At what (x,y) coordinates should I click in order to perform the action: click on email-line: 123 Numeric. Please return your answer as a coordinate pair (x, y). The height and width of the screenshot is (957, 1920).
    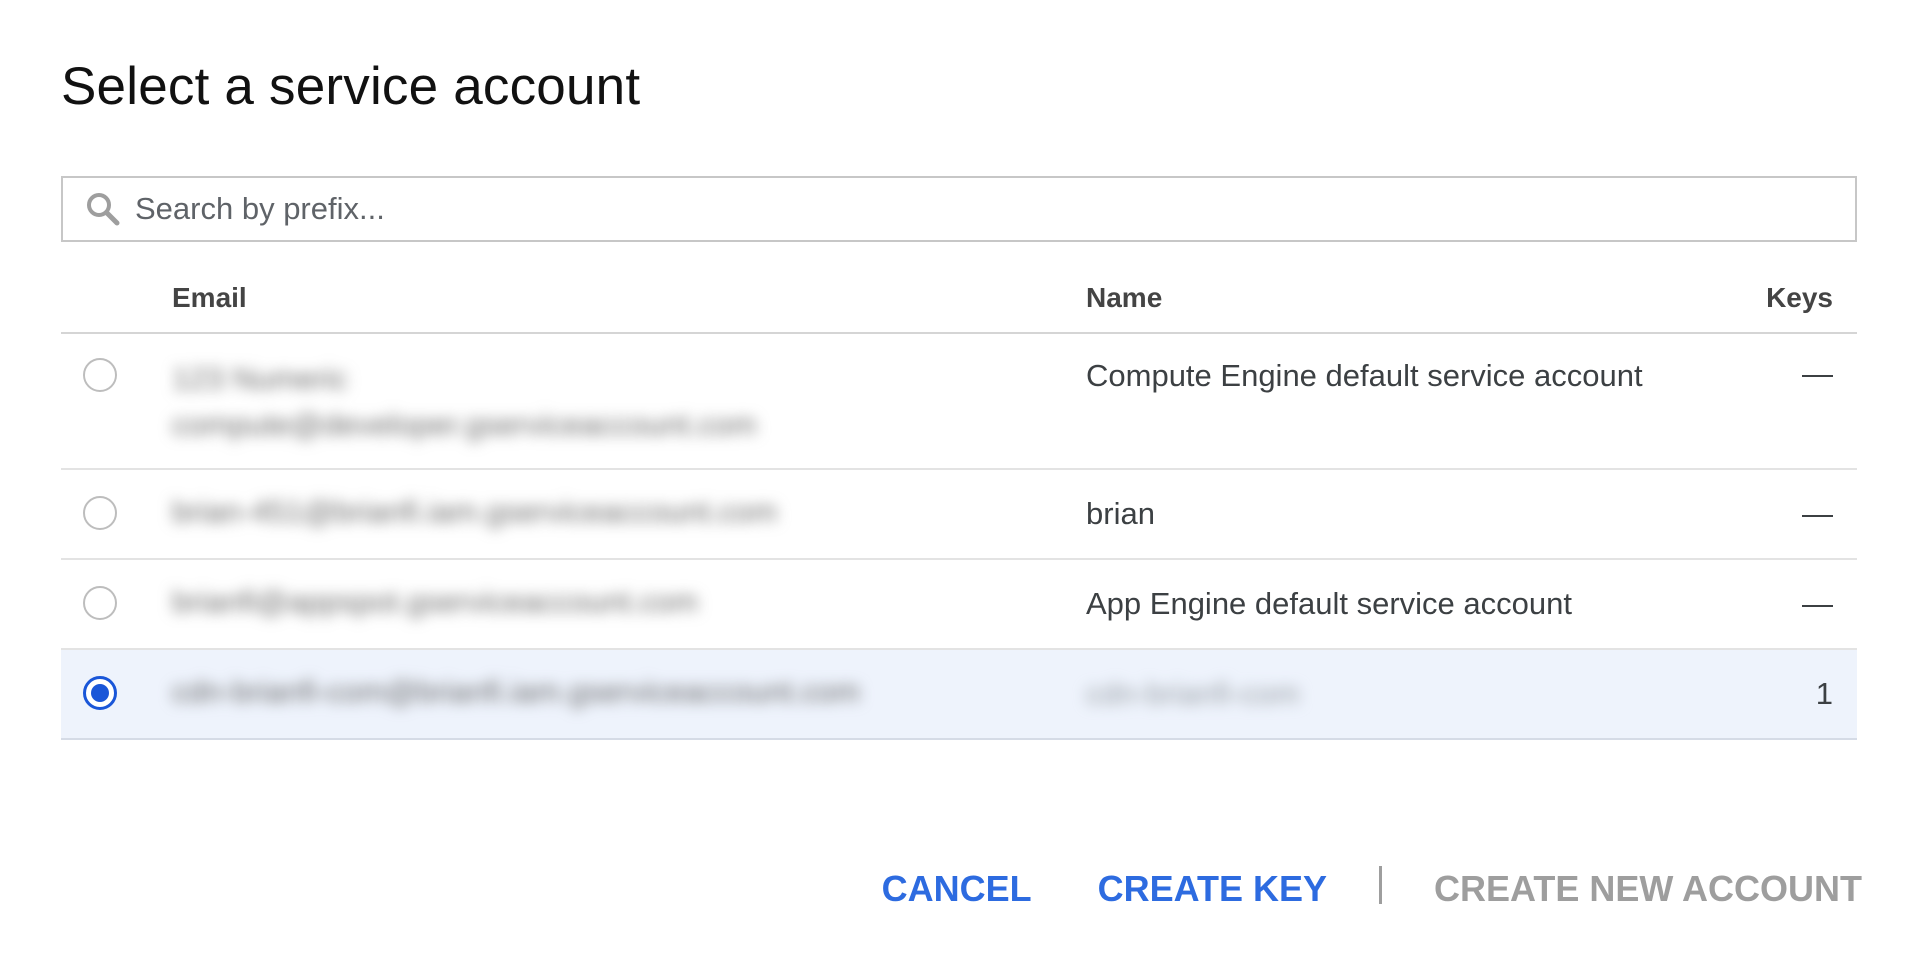
    Looking at the image, I should click on (260, 378).